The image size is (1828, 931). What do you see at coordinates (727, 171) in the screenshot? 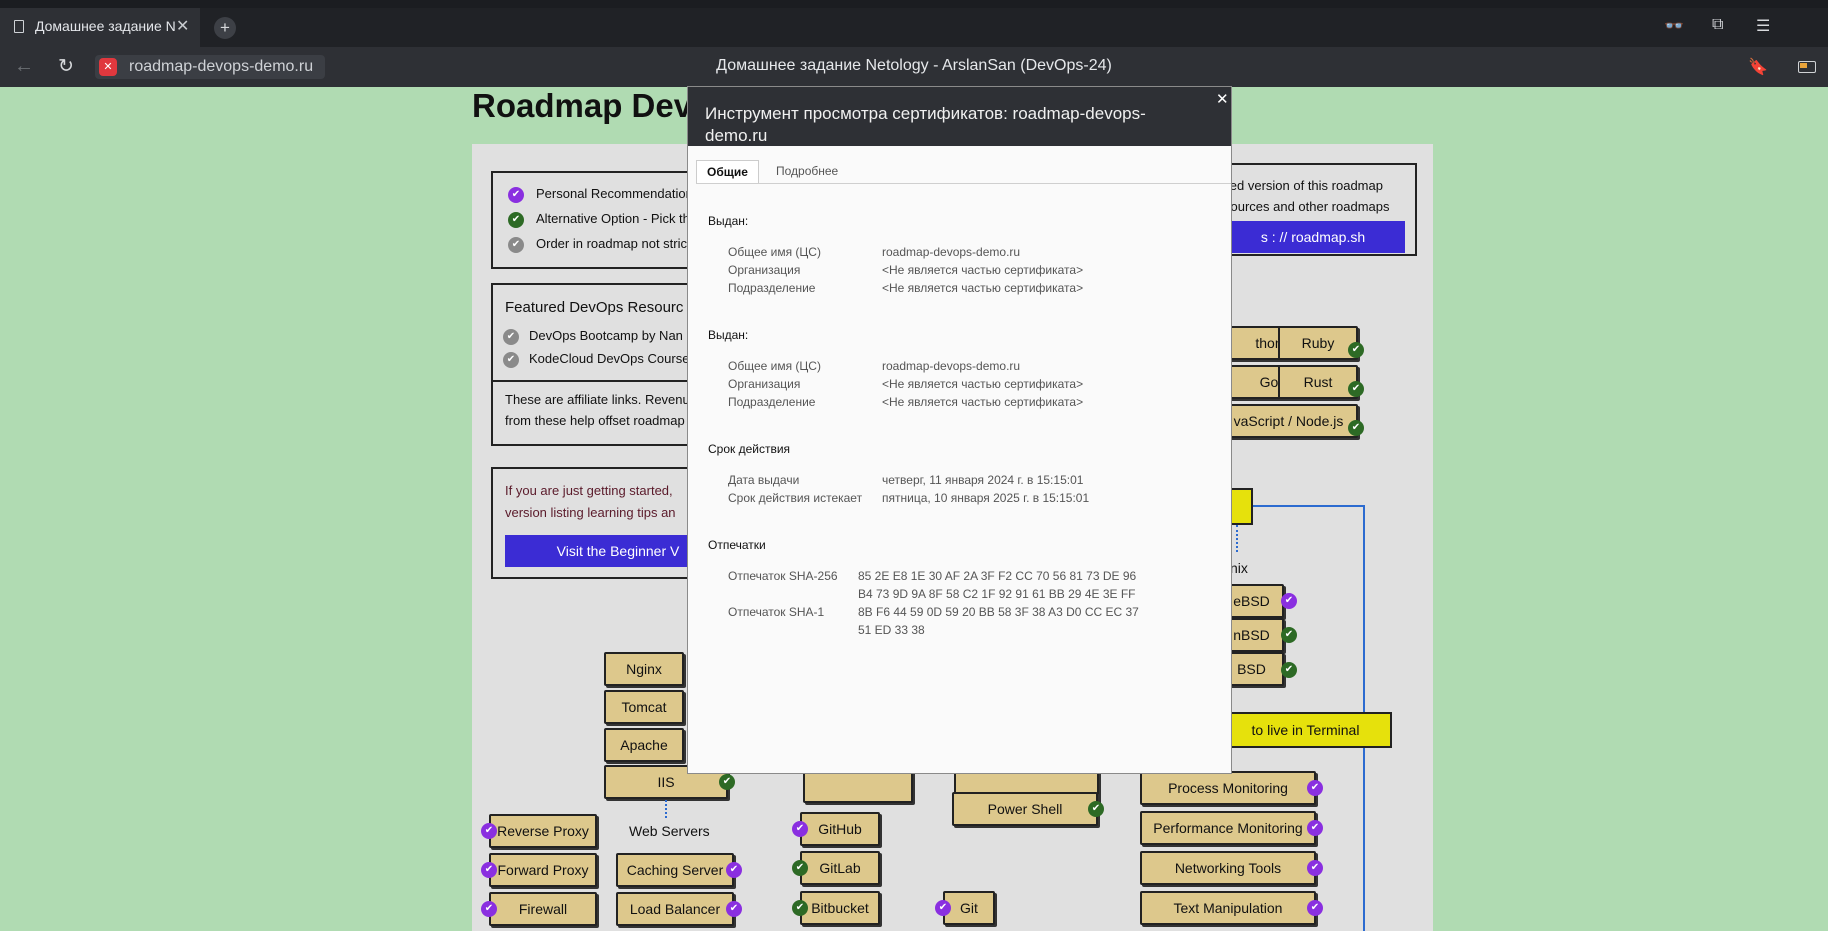
I see `tab-general: Общие` at bounding box center [727, 171].